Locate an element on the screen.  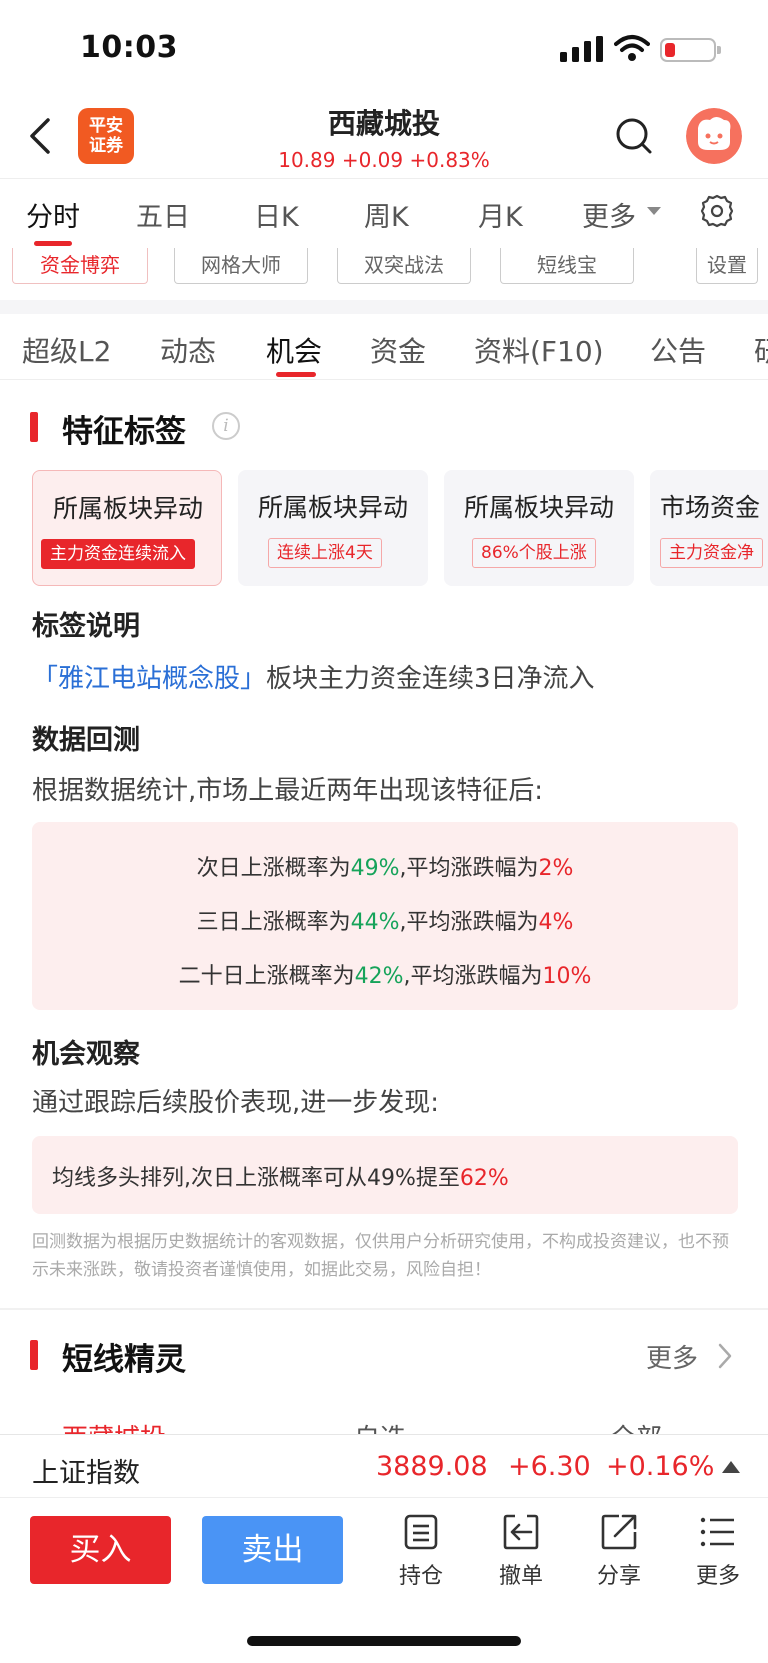
chevron-right-icon is located at coordinates (725, 1356).